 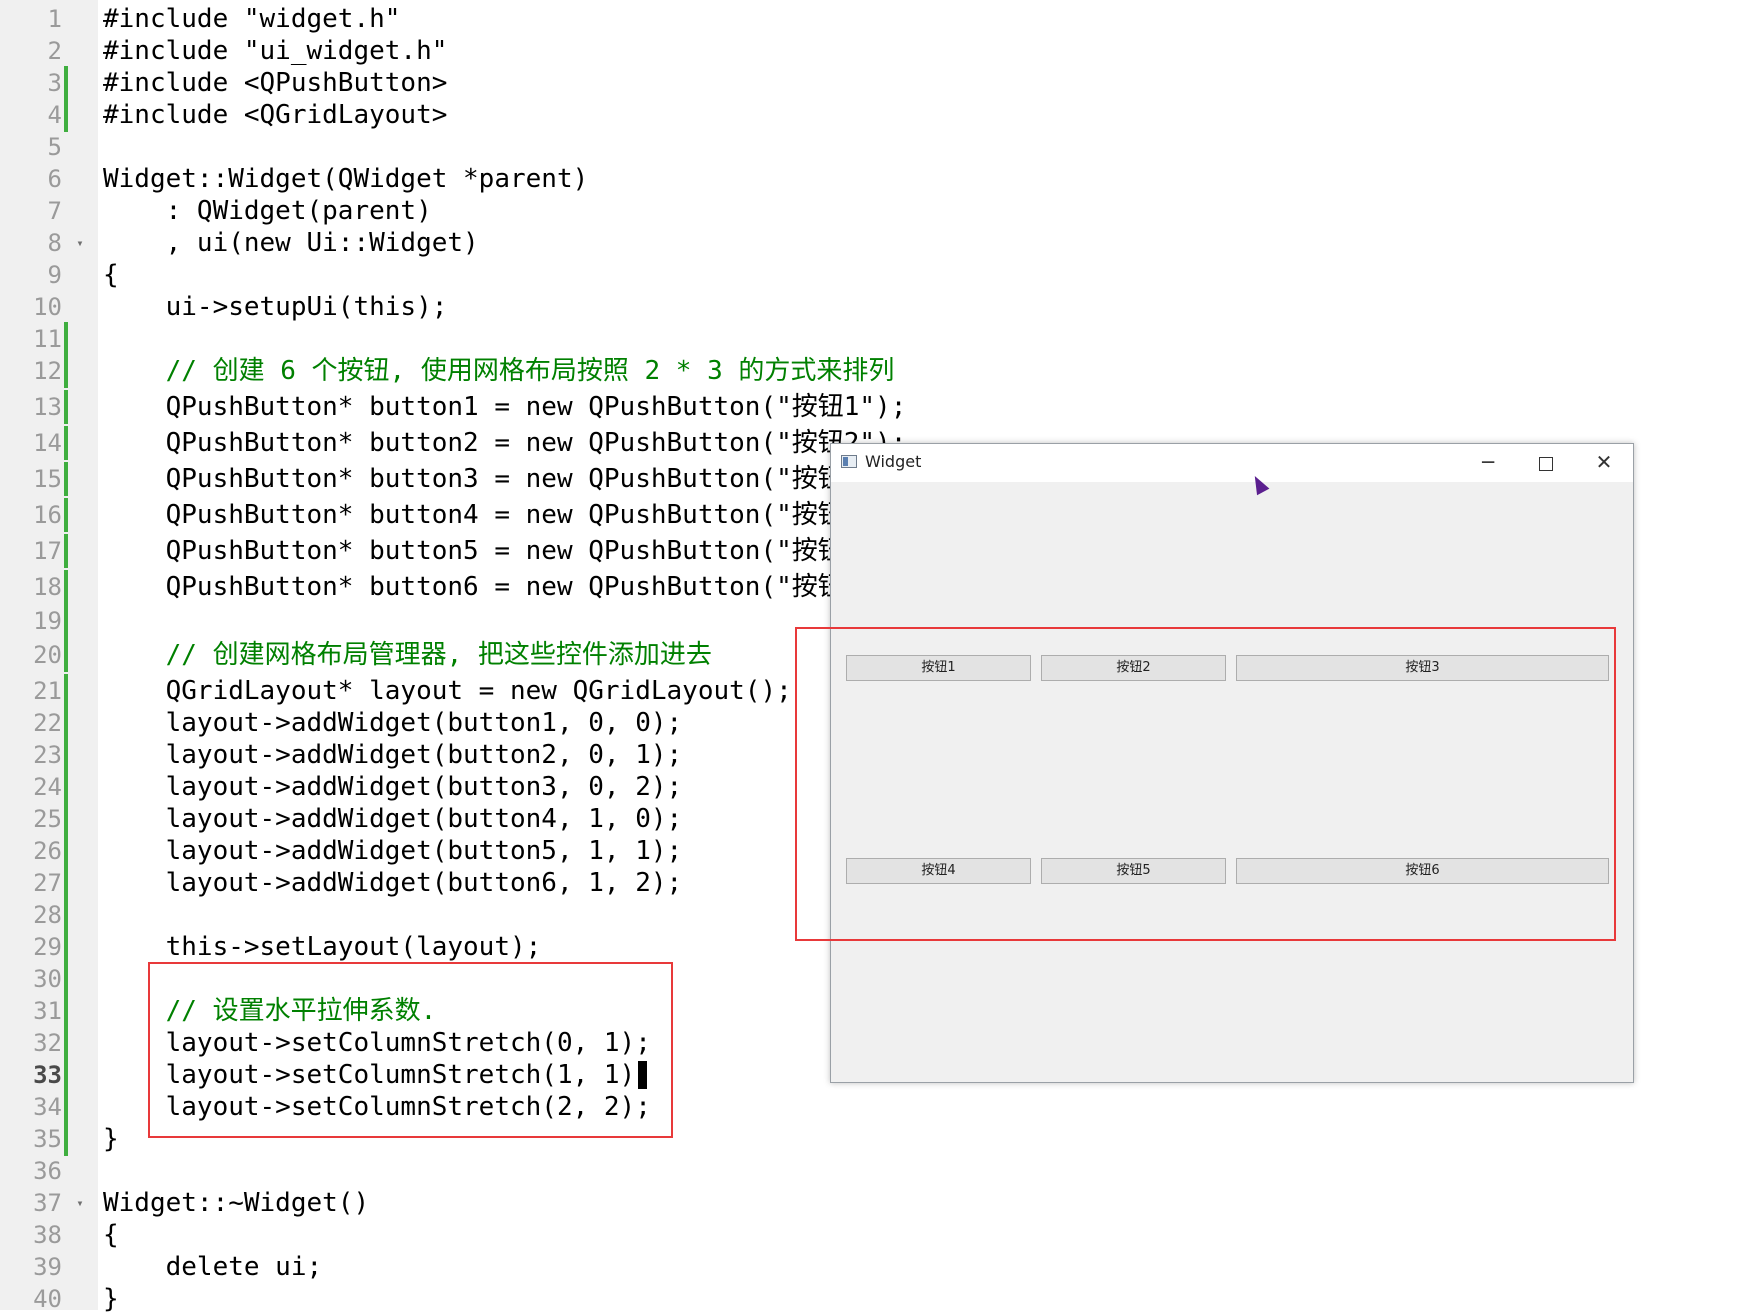 What do you see at coordinates (54, 275) in the screenshot?
I see `line-number: 9` at bounding box center [54, 275].